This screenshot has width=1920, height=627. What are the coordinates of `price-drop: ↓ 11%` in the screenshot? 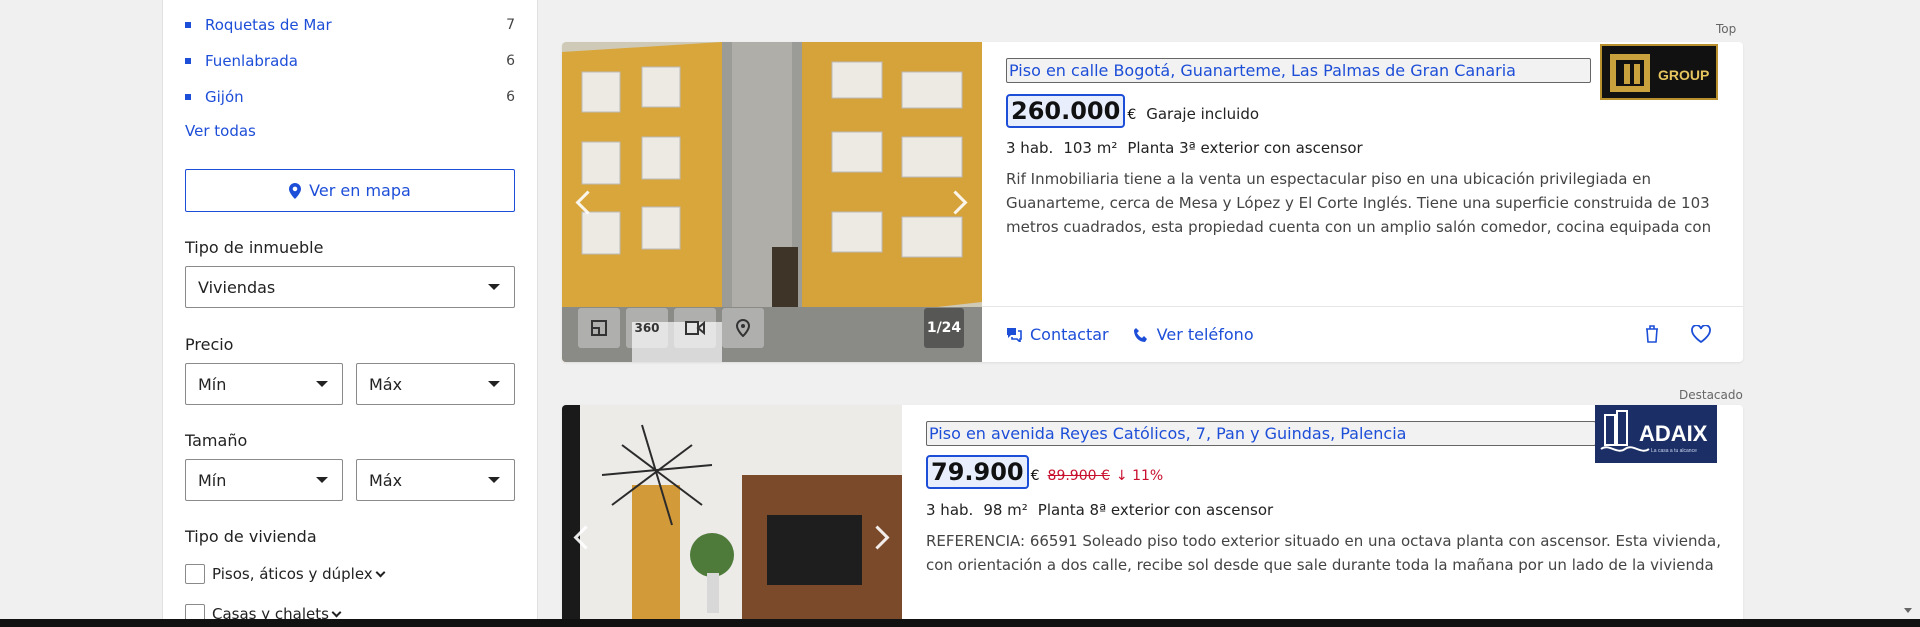 It's located at (1139, 476).